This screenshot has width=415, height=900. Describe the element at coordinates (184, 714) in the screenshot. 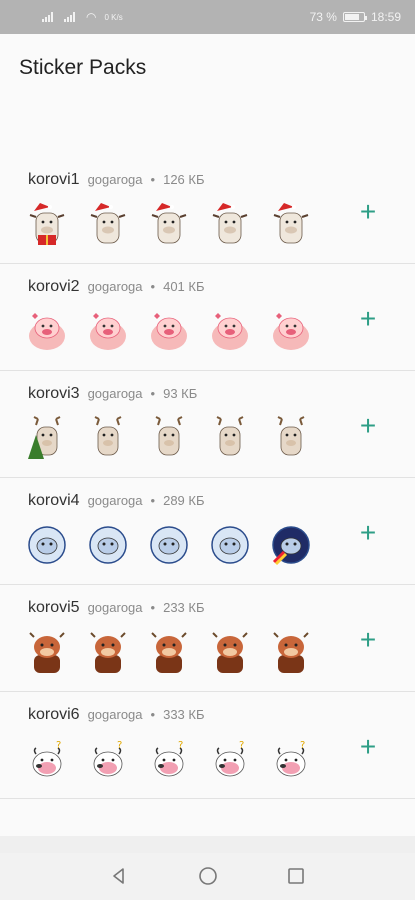

I see `pack-size: 333 КБ` at that location.